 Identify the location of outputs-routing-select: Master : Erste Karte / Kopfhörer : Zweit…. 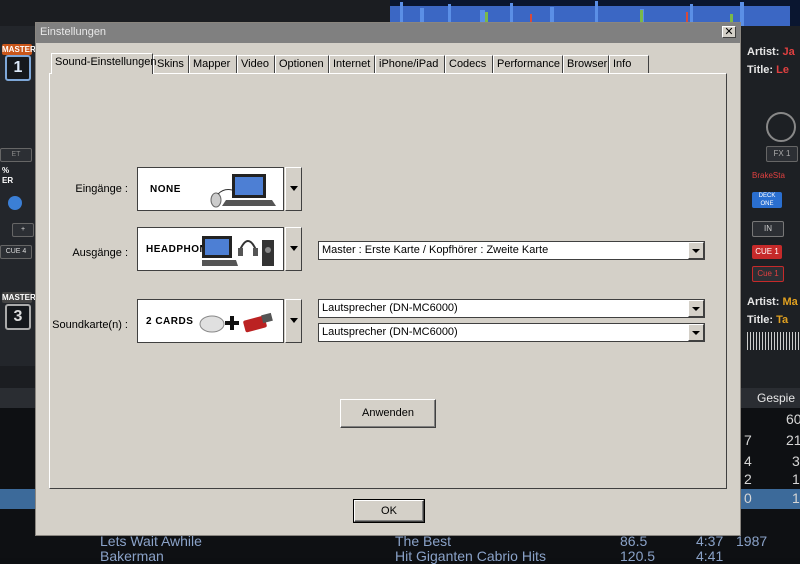
(511, 250).